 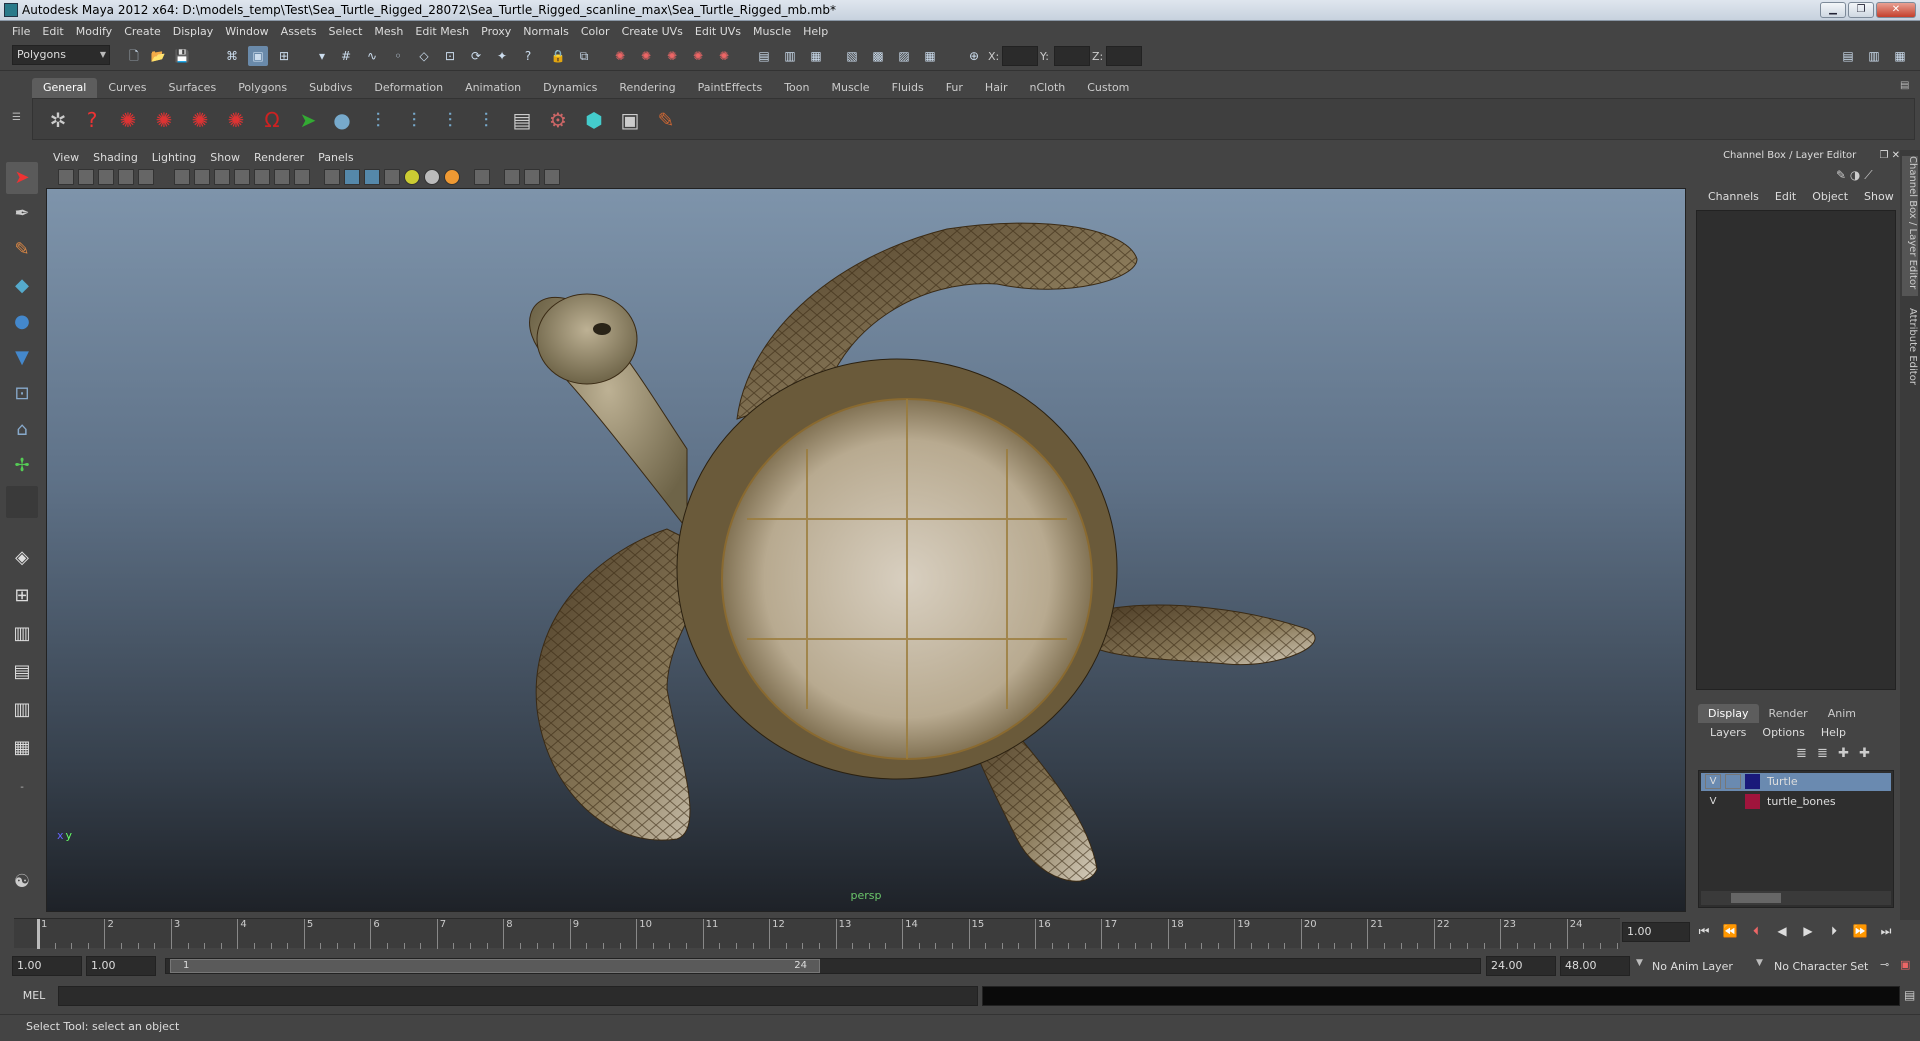 I want to click on construction-icon: ✦, so click(x=502, y=56).